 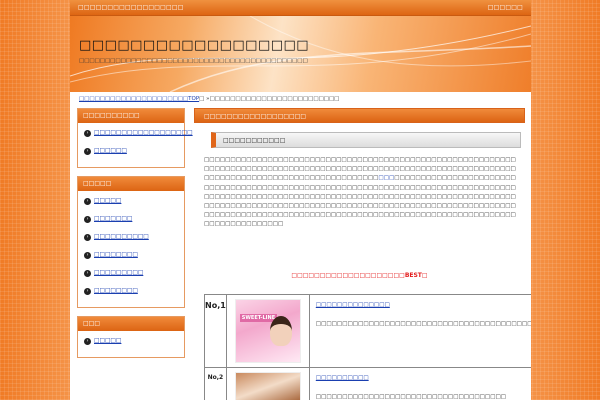 I want to click on sidebar-item: › □□□□□□□, so click(x=131, y=219).